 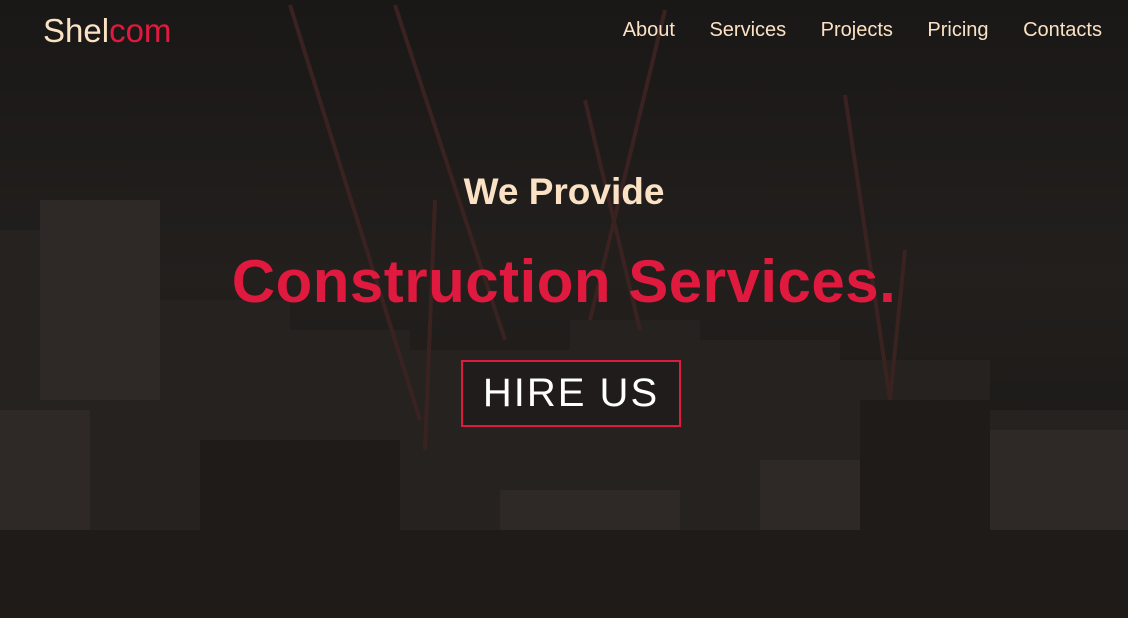 I want to click on nav-projects: Projects, so click(x=857, y=30).